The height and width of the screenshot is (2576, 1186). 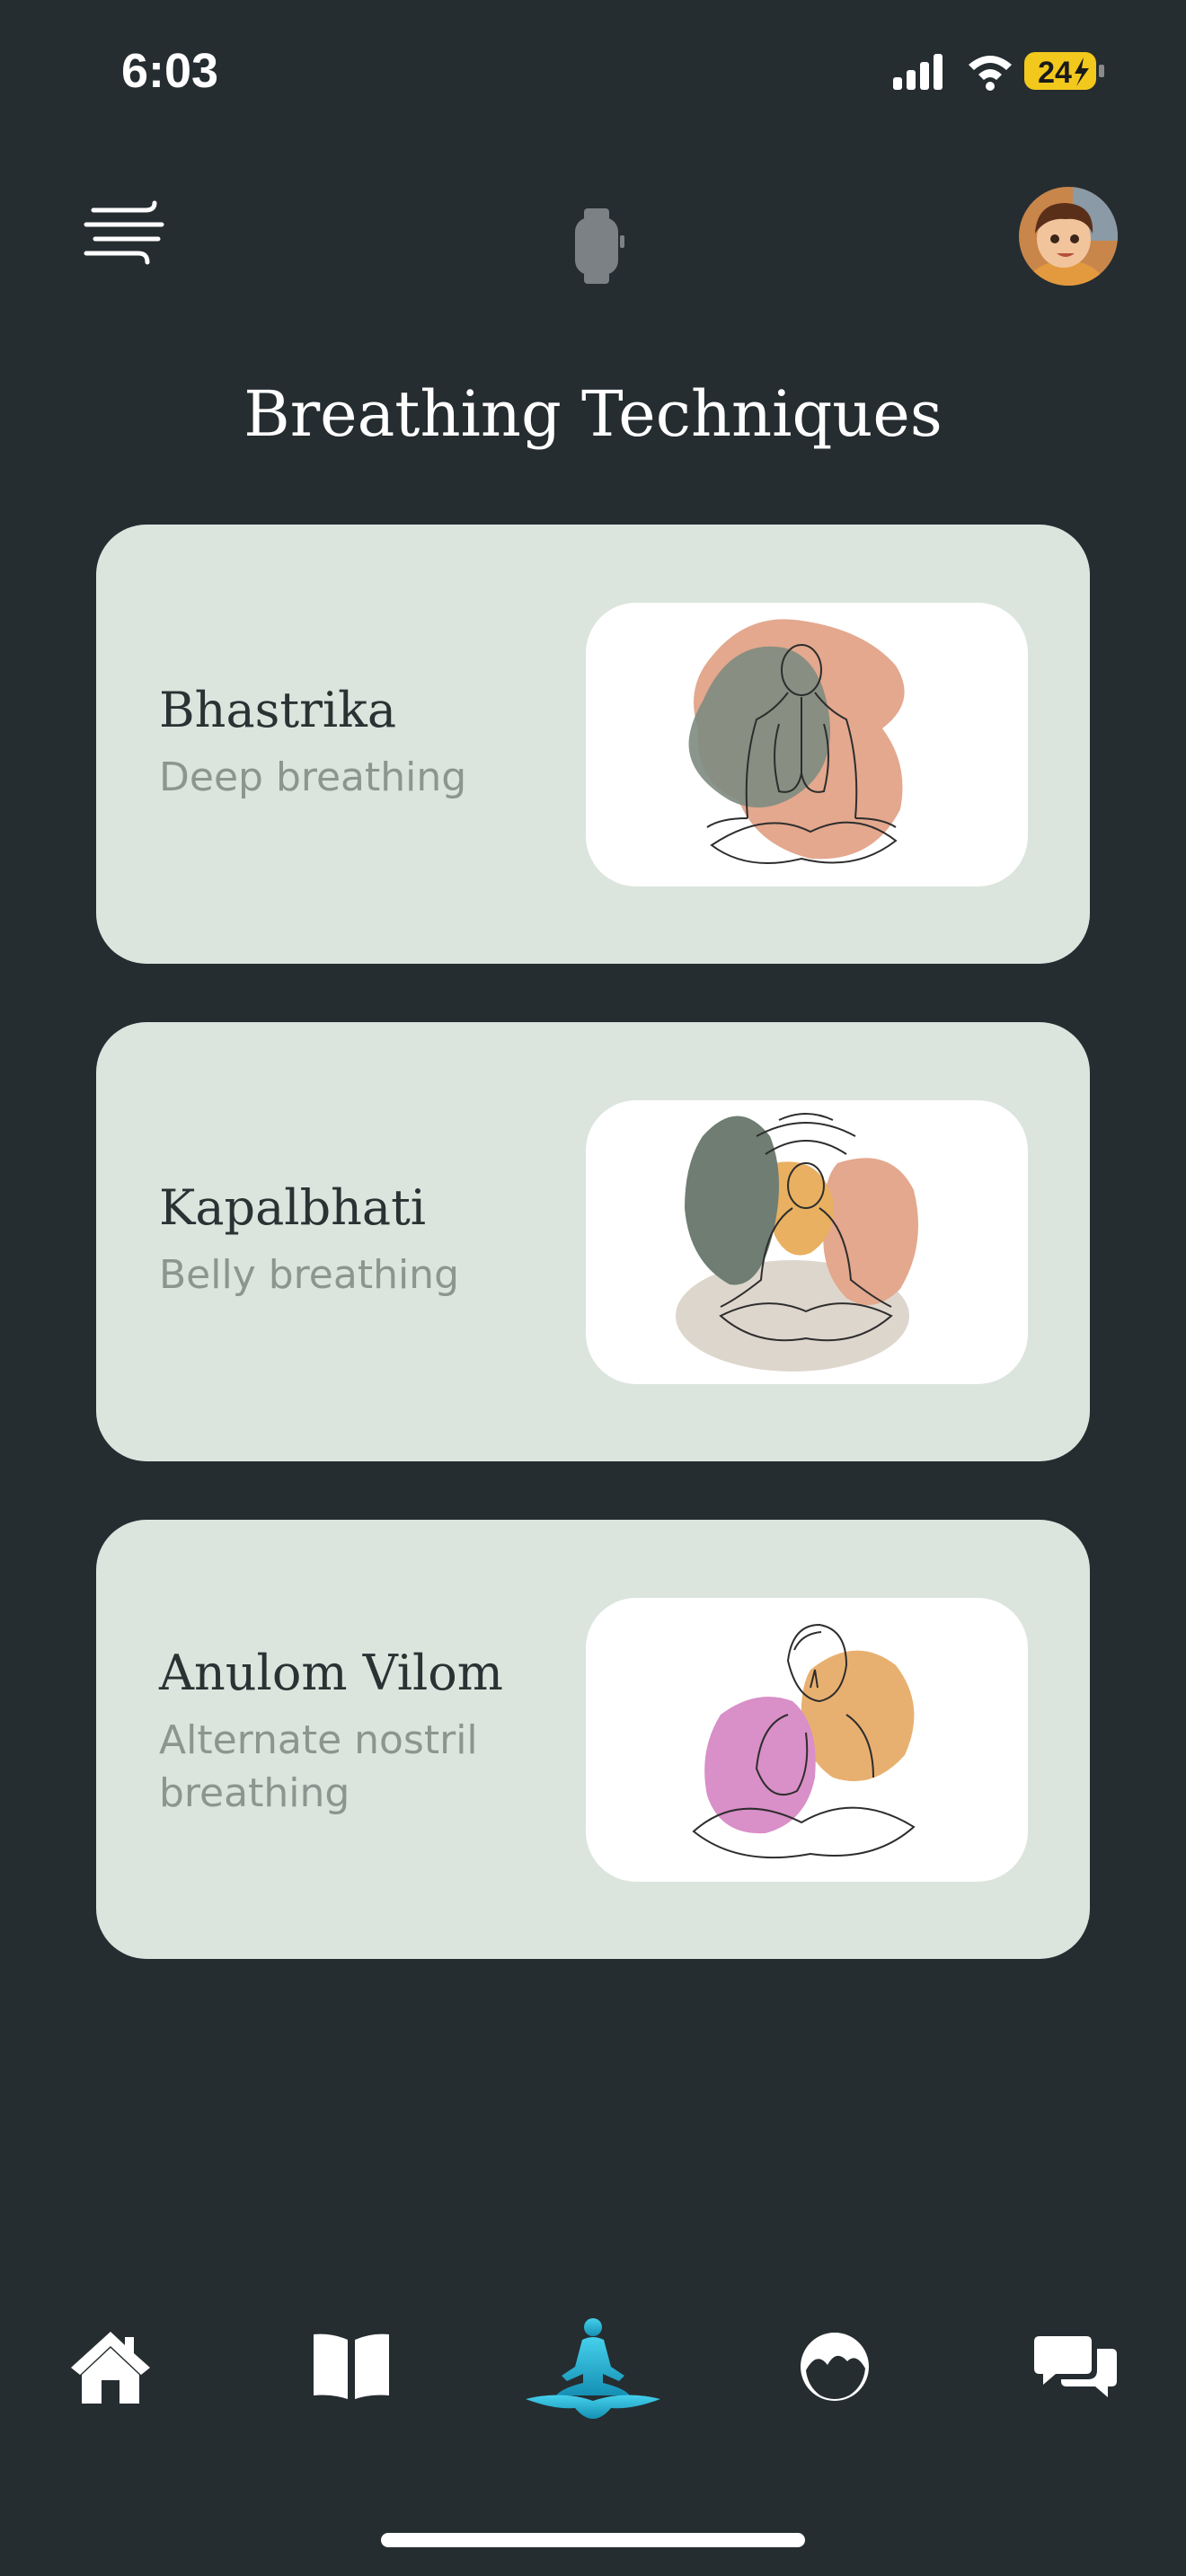 What do you see at coordinates (593, 76) in the screenshot?
I see `status-bar: 6:03 24` at bounding box center [593, 76].